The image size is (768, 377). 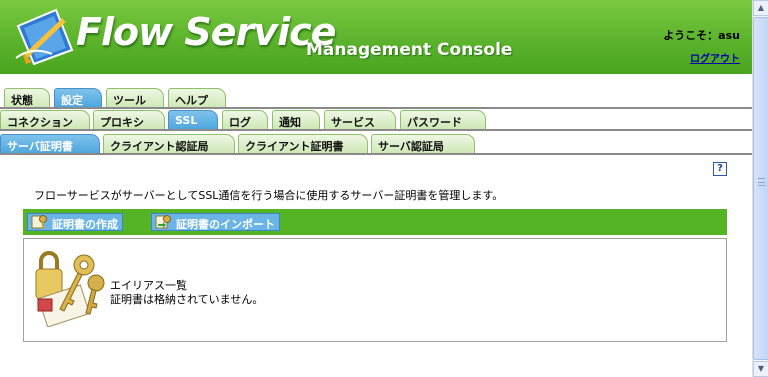 I want to click on create-certificate-label: 証明書の作成, so click(x=85, y=224).